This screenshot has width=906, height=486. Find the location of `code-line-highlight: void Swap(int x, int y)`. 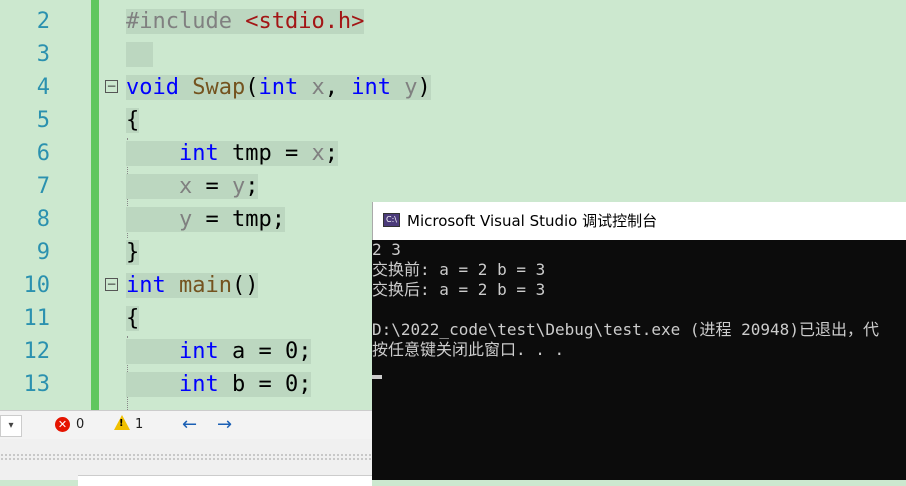

code-line-highlight: void Swap(int x, int y) is located at coordinates (278, 87).